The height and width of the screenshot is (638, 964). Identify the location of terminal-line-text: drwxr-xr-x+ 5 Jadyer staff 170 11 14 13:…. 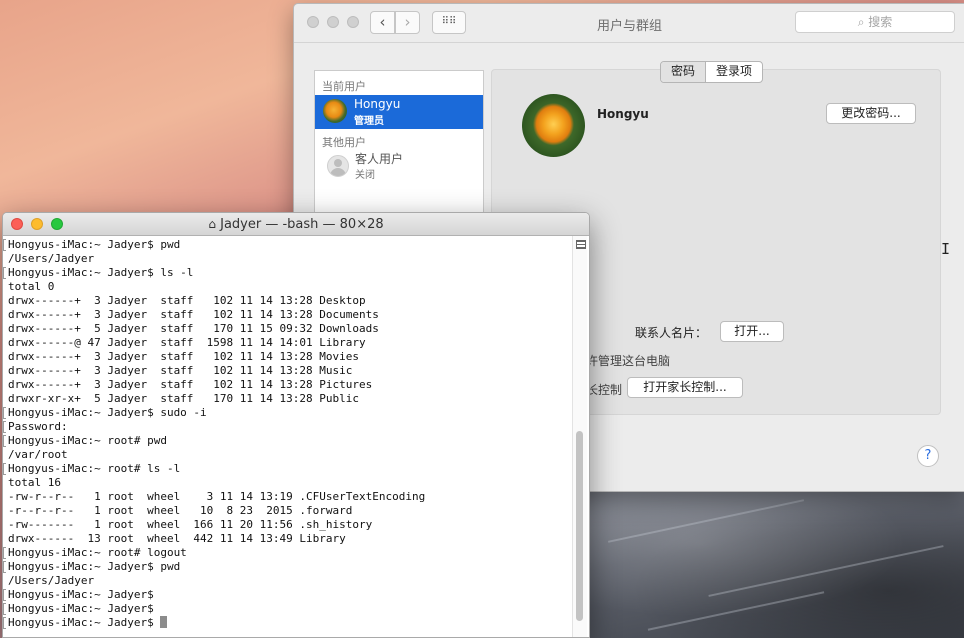
(183, 398).